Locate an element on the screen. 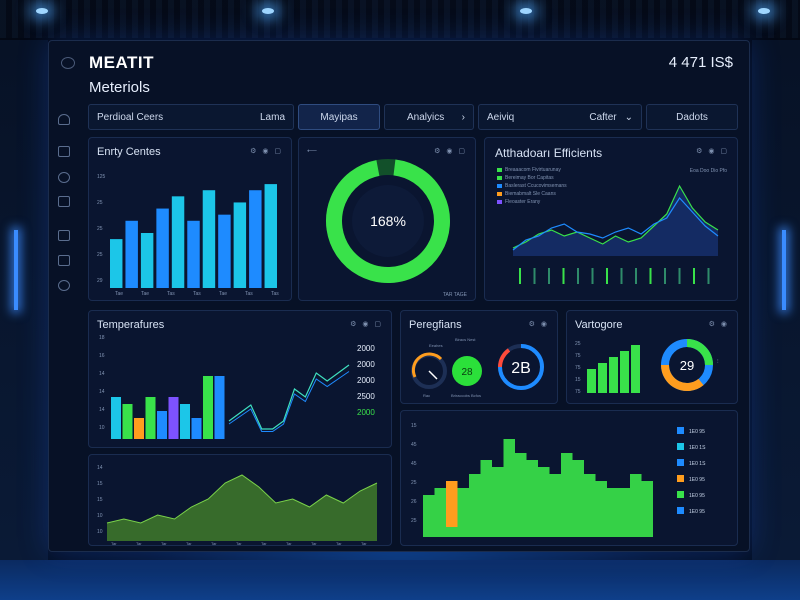  link-icon is located at coordinates (64, 285).